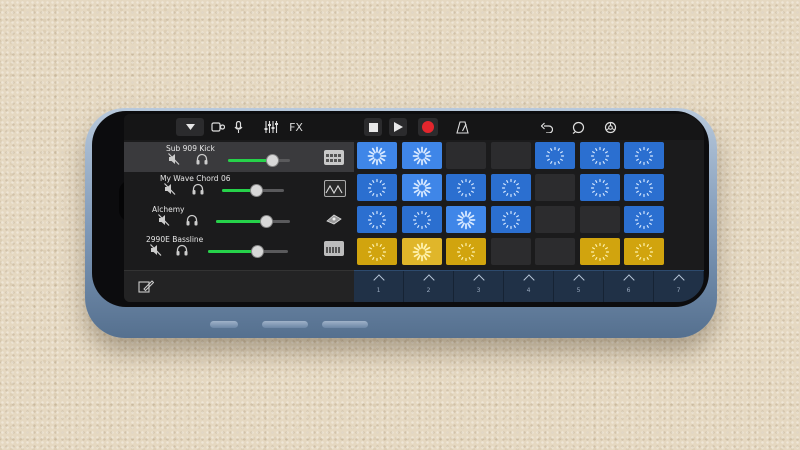  I want to click on track-name: My Wave Chord 06, so click(195, 178).